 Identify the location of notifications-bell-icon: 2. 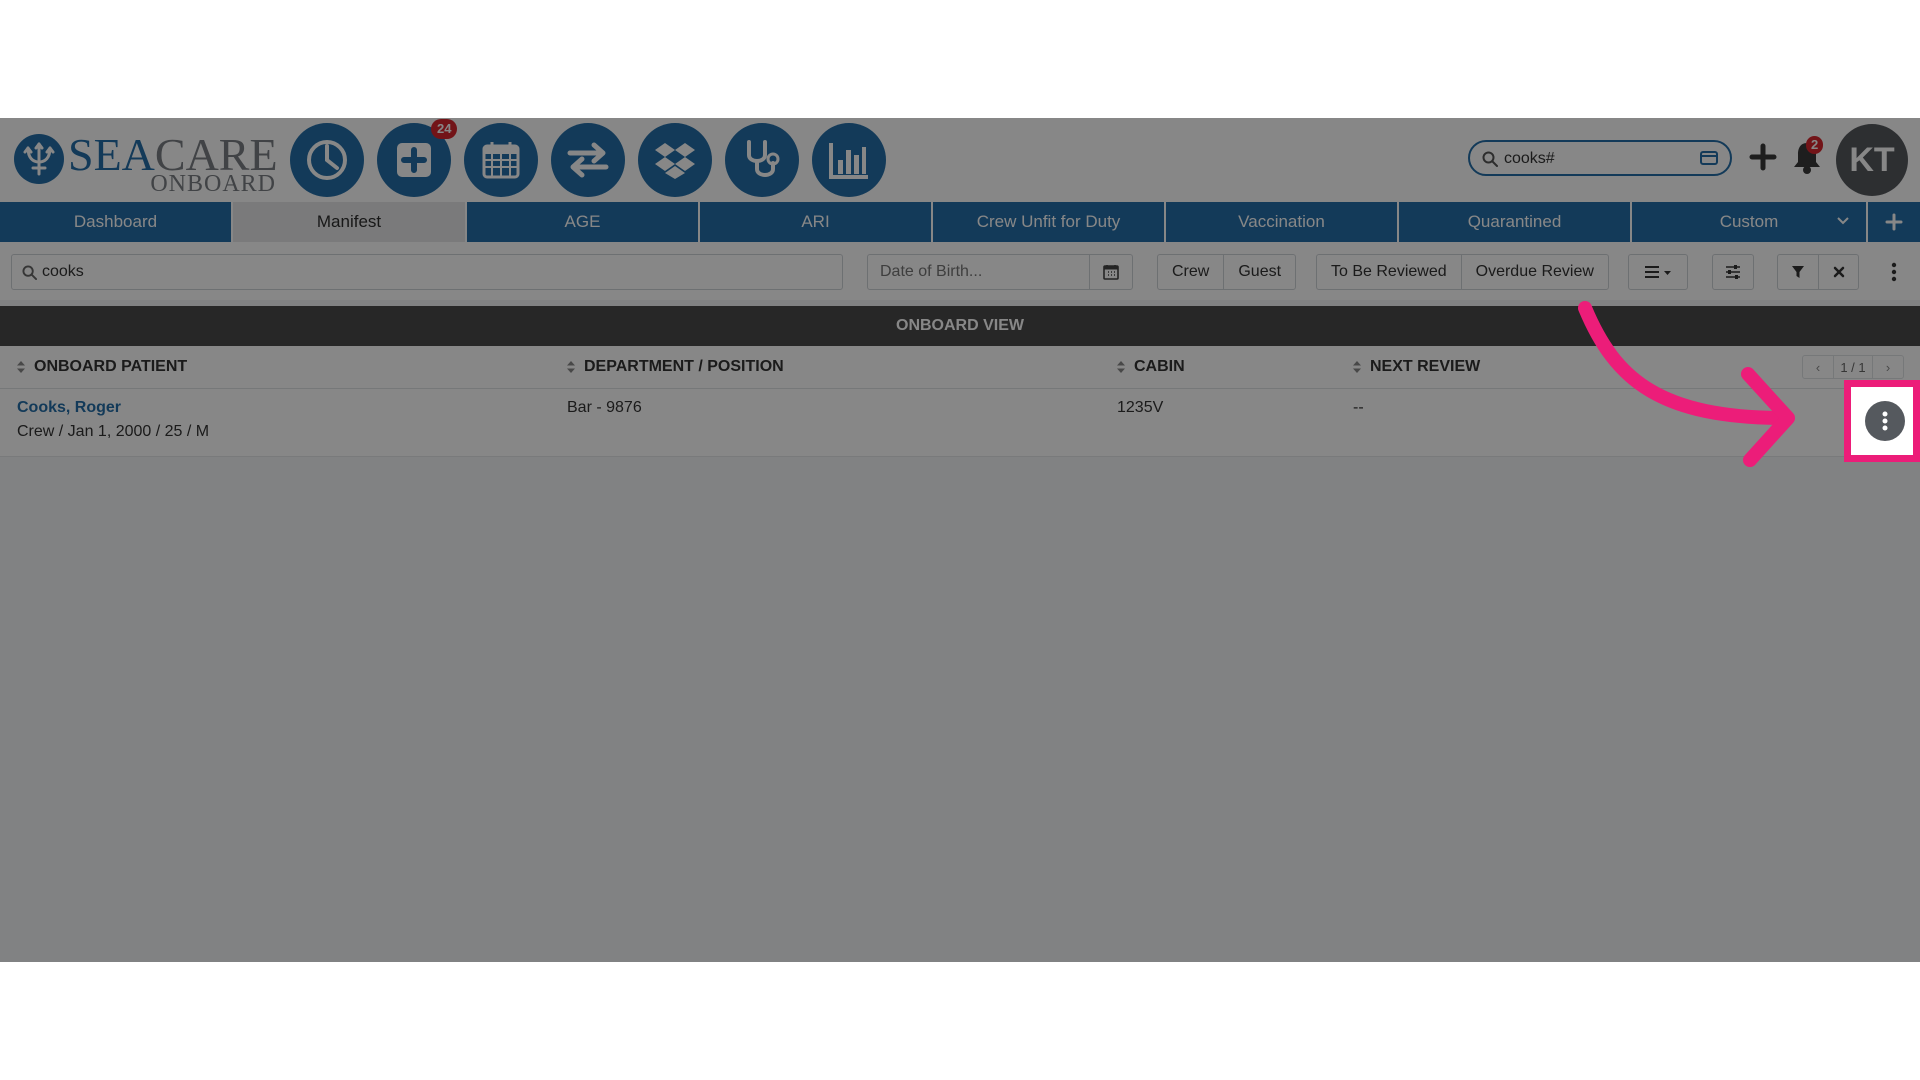
(1809, 155).